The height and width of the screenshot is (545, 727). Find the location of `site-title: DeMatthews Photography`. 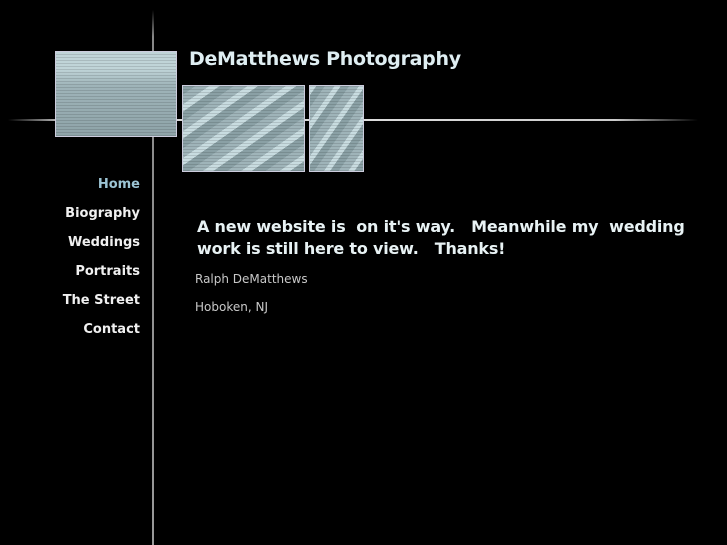

site-title: DeMatthews Photography is located at coordinates (325, 59).